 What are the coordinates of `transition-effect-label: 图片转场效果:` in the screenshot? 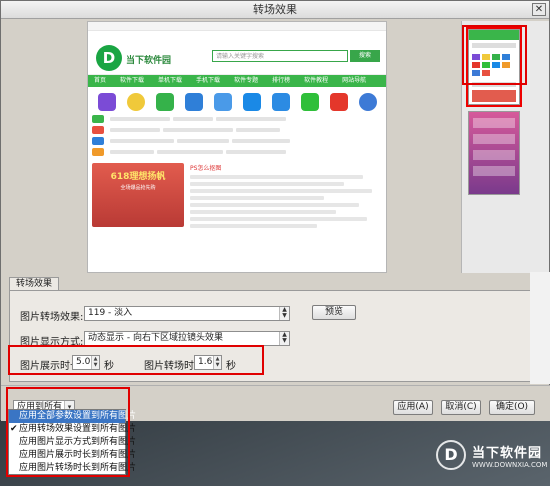 It's located at (52, 317).